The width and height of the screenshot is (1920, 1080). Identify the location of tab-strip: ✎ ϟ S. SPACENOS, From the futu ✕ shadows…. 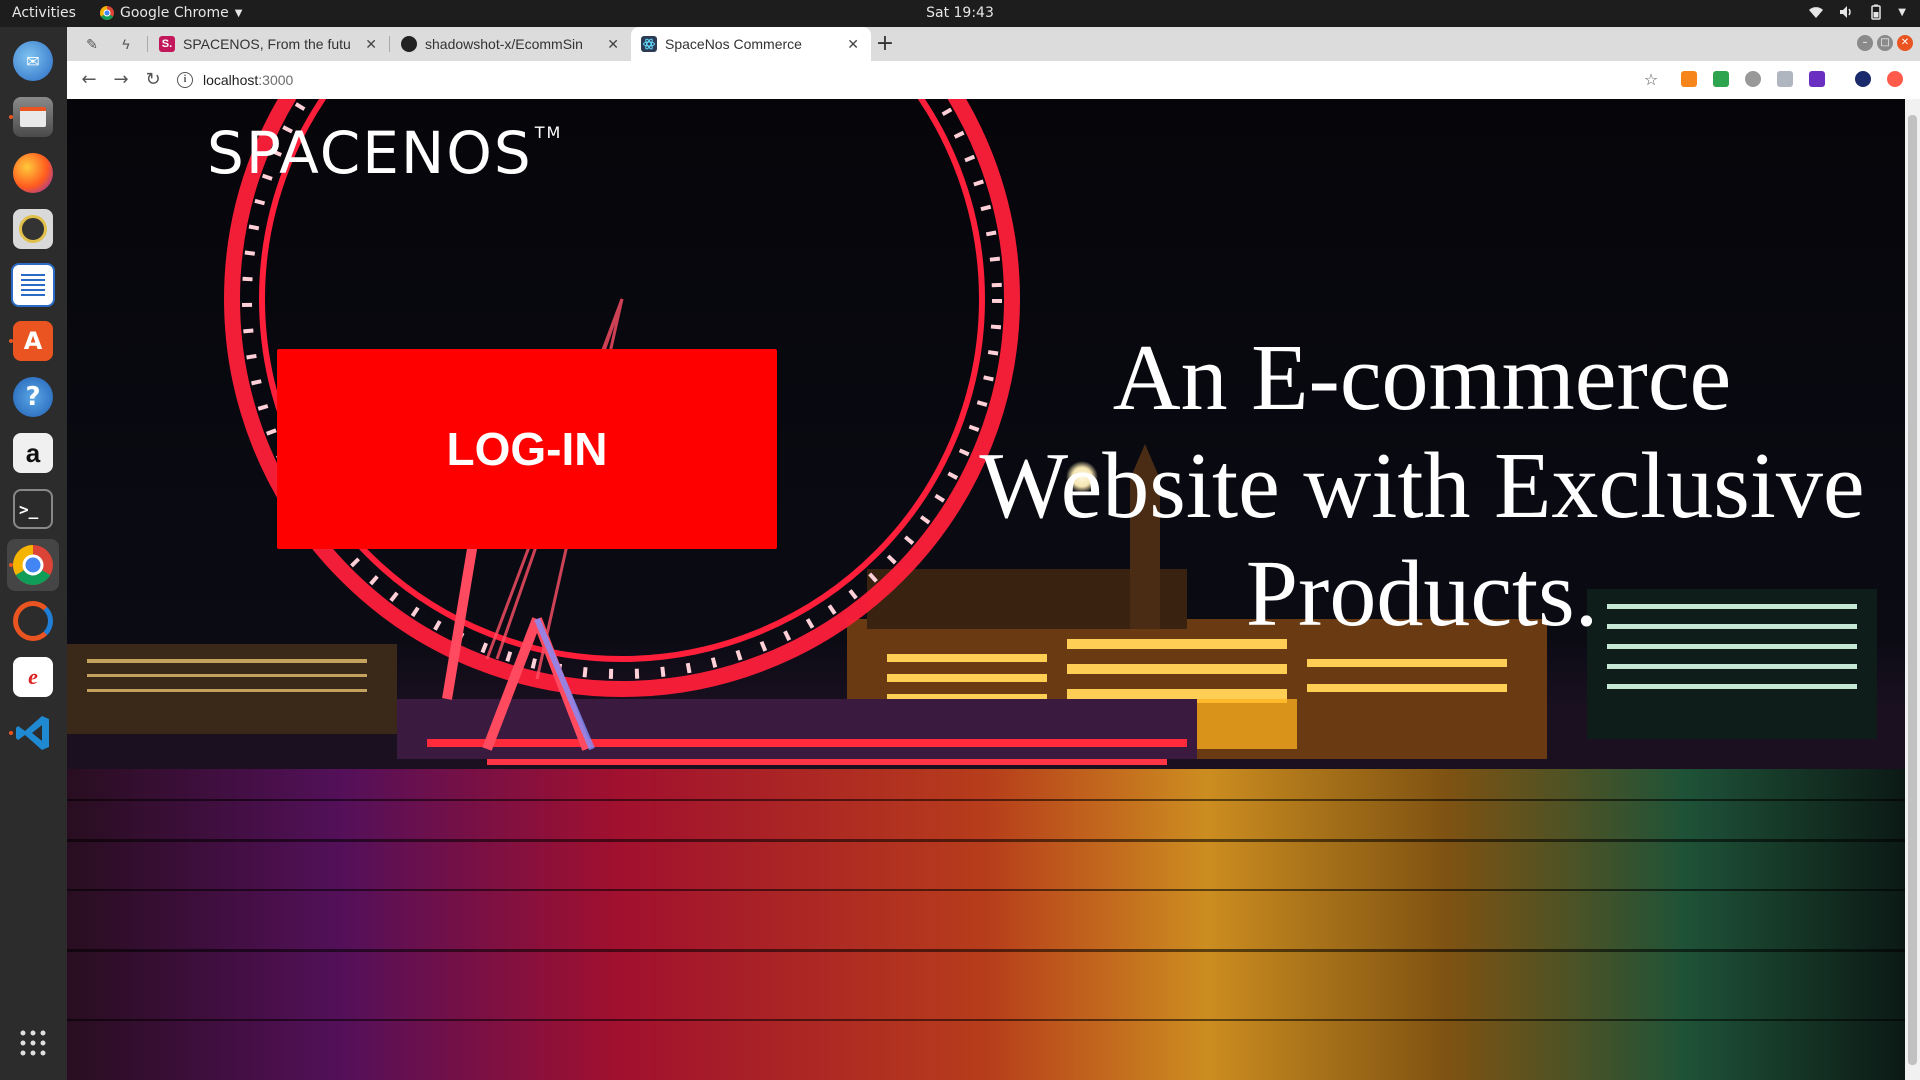
(993, 44).